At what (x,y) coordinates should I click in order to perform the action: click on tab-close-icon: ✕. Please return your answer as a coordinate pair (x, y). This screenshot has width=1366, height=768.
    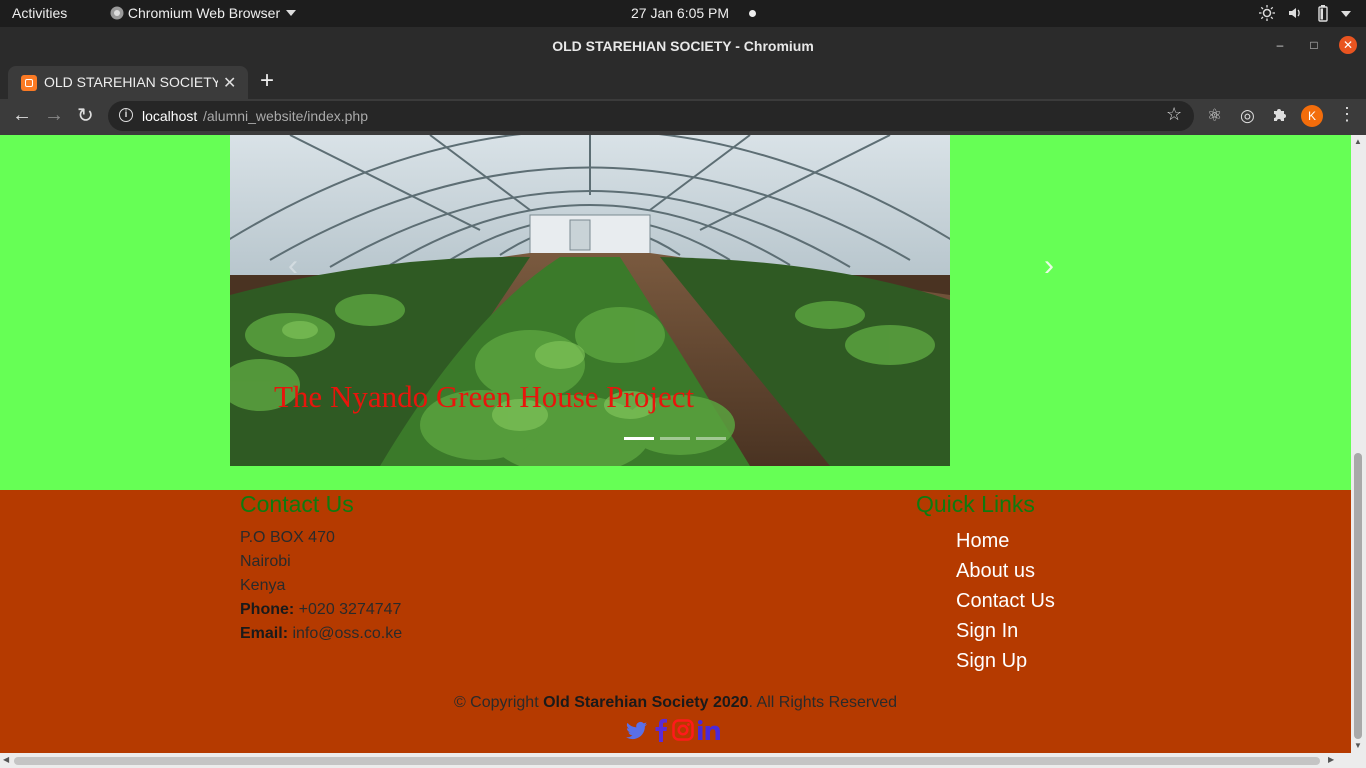
    Looking at the image, I should click on (229, 83).